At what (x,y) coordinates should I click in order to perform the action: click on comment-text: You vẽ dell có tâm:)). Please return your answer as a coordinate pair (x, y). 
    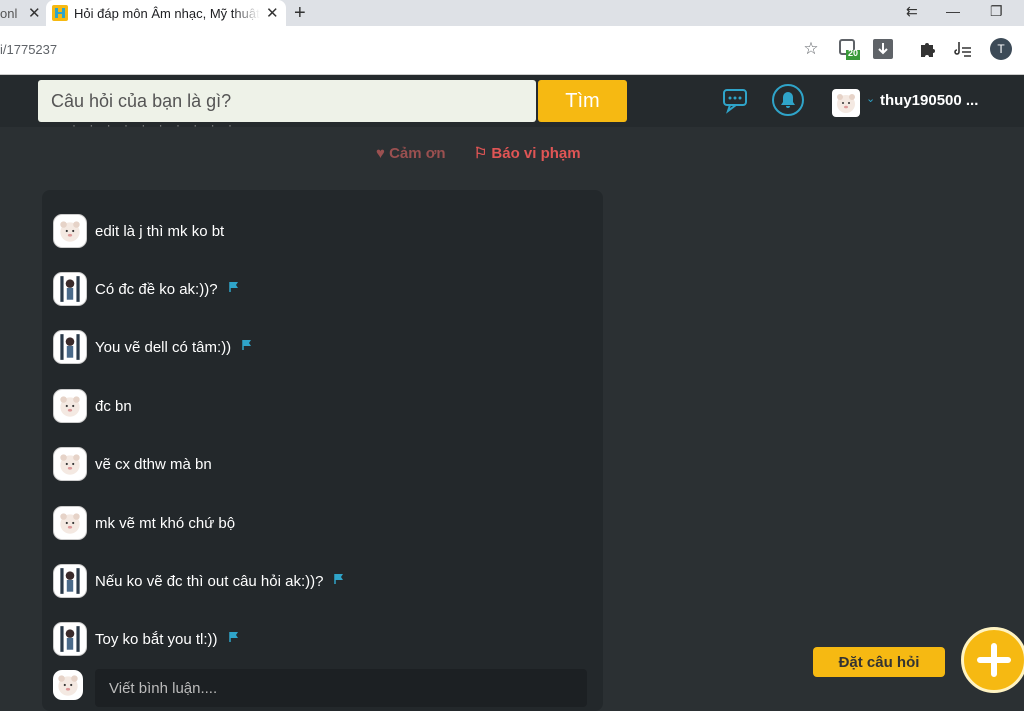
    Looking at the image, I should click on (163, 347).